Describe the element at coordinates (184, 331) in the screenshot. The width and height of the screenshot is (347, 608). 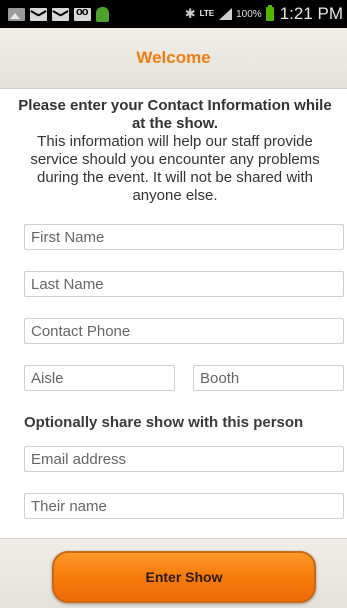
I see `contact-phone-input` at that location.